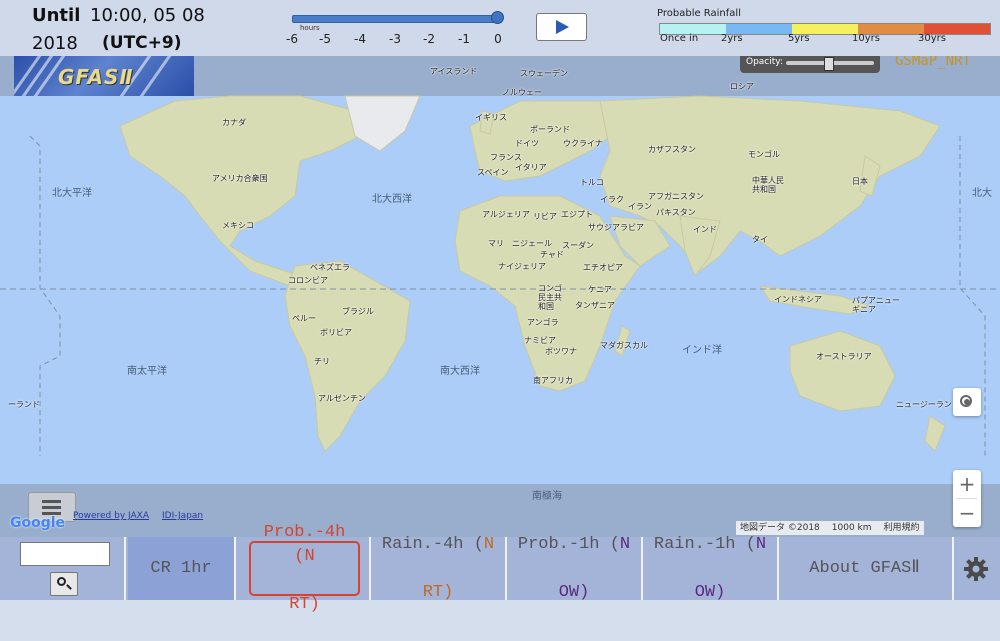 Image resolution: width=1000 pixels, height=641 pixels. I want to click on tab-rain-4h-nrt: Rain.-4h (N RT), so click(438, 568).